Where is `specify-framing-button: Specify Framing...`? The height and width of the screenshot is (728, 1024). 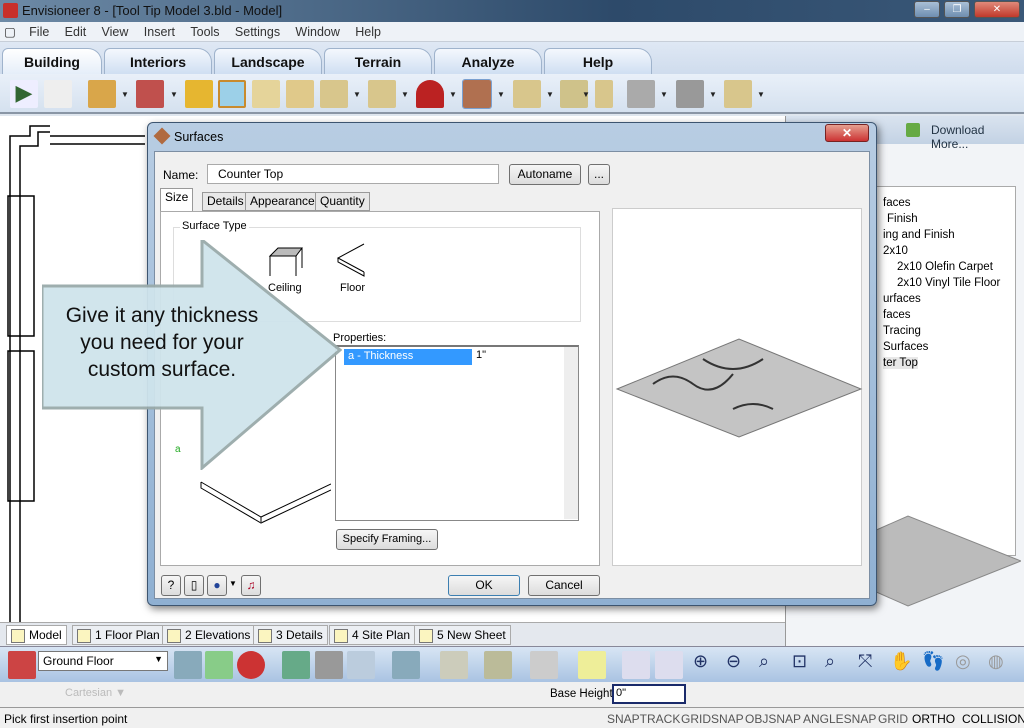
specify-framing-button: Specify Framing... is located at coordinates (387, 539).